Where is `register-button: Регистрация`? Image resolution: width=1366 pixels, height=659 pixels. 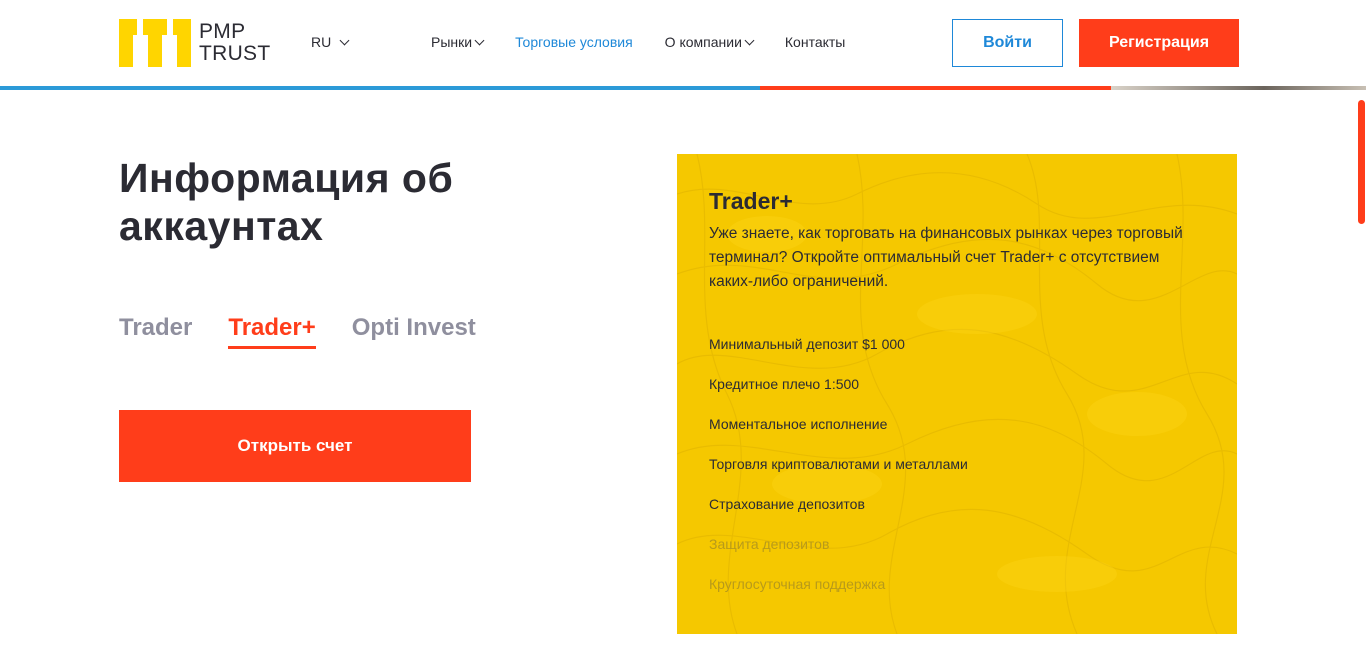 register-button: Регистрация is located at coordinates (1159, 43).